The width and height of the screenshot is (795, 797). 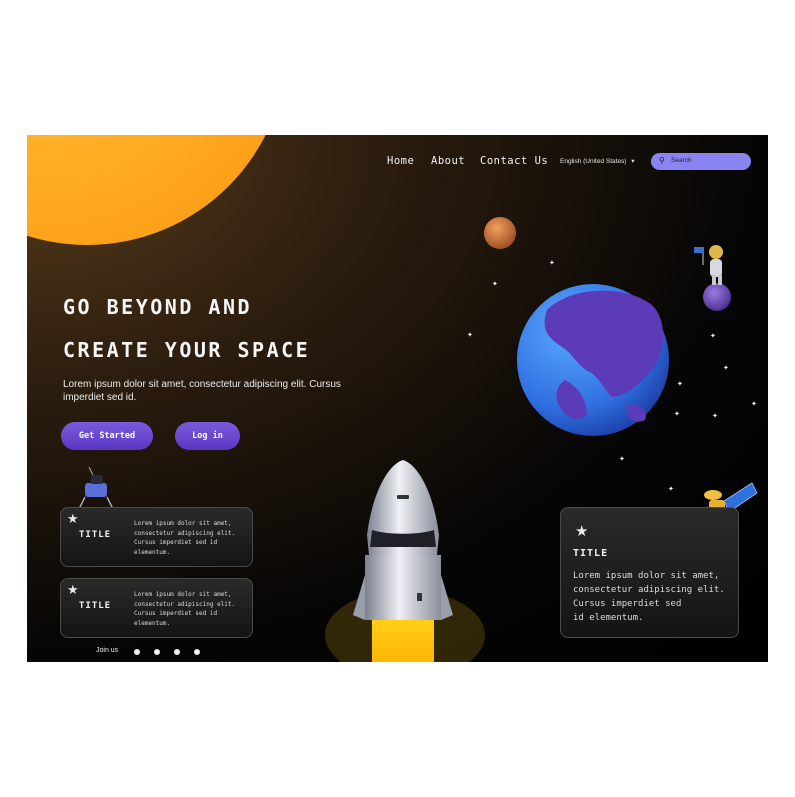 I want to click on facebook-icon, so click(x=137, y=652).